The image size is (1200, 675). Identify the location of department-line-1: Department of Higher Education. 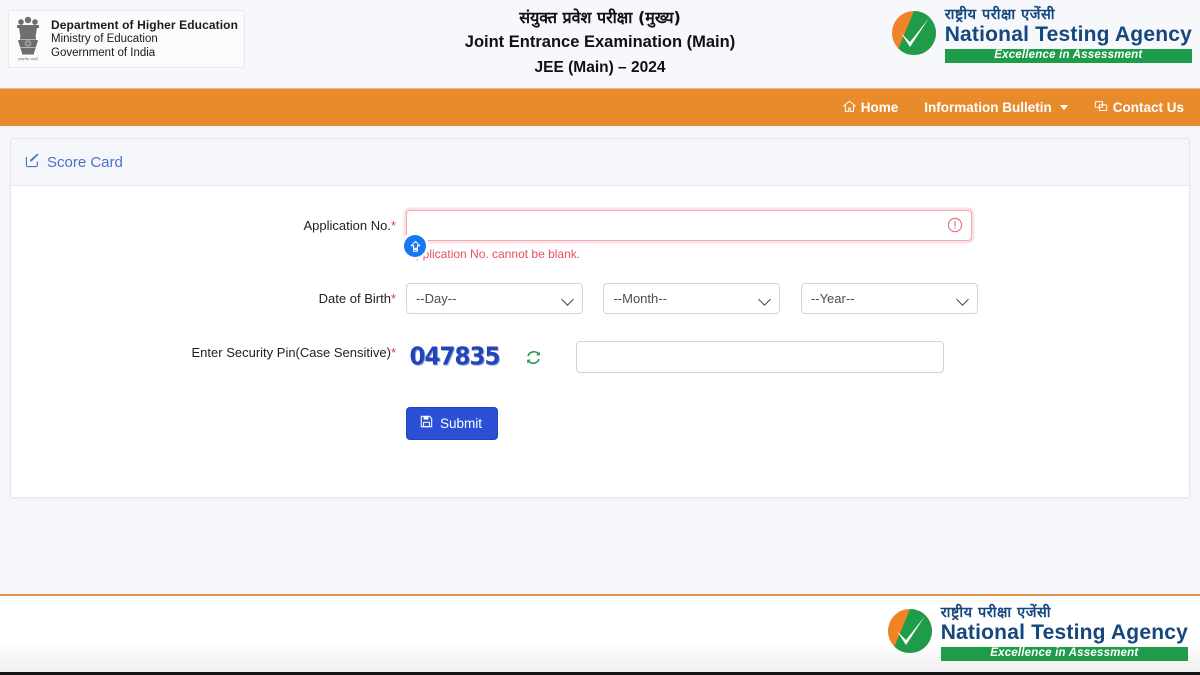
(145, 24).